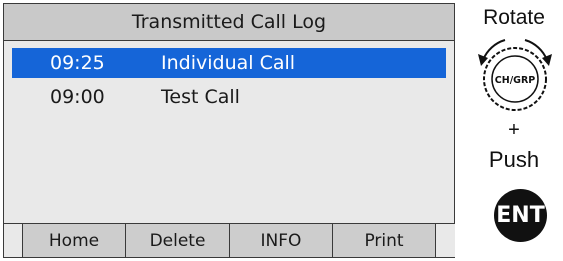 This screenshot has height=261, width=563. Describe the element at coordinates (520, 215) in the screenshot. I see `ent-button: ENT` at that location.